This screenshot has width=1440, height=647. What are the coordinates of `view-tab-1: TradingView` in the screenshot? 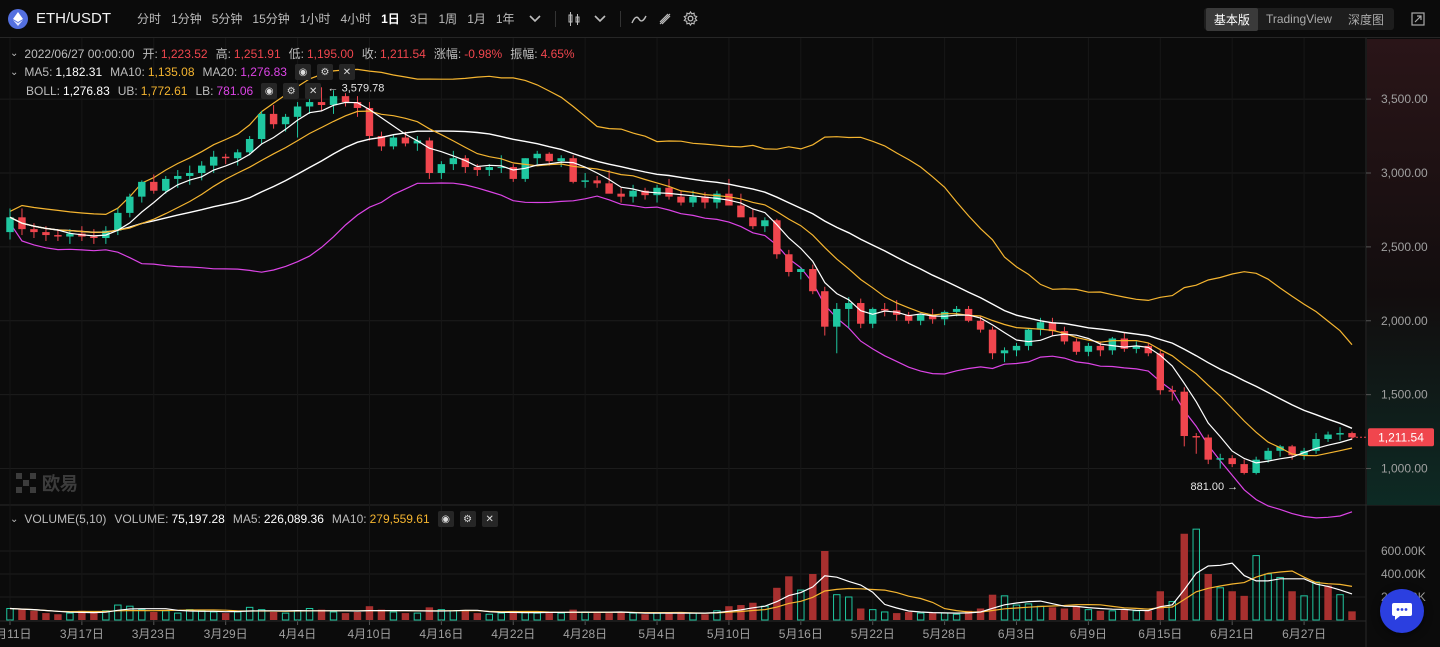 It's located at (1299, 19).